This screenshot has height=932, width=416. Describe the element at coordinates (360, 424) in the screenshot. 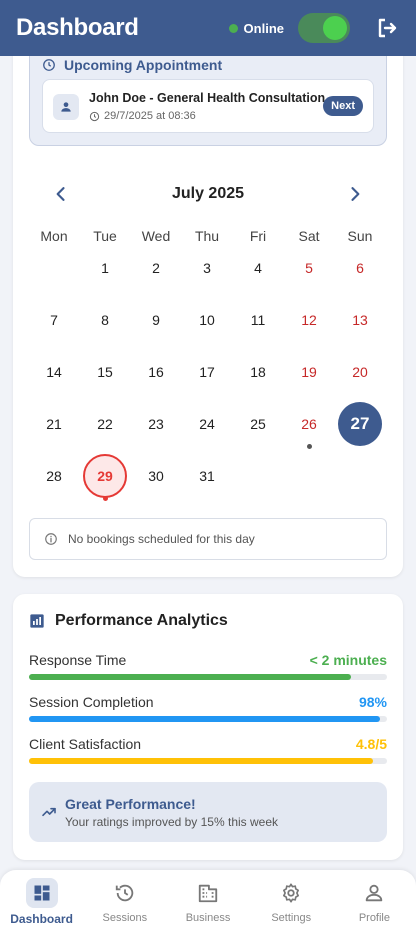

I see `calendar-day: 27` at that location.